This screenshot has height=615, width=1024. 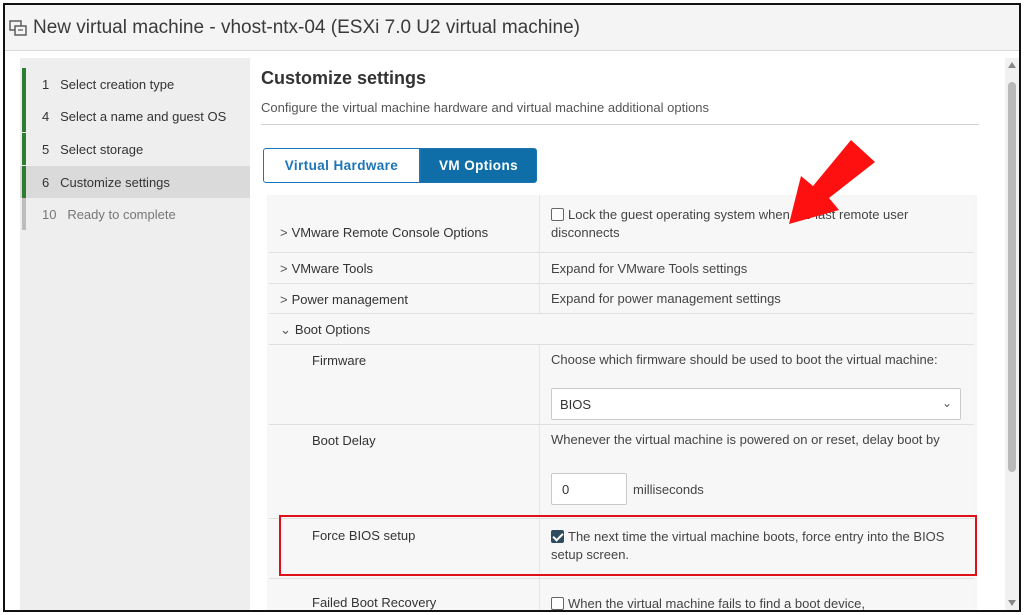 What do you see at coordinates (756, 404) in the screenshot?
I see `firmware-select: BIOS ⌄` at bounding box center [756, 404].